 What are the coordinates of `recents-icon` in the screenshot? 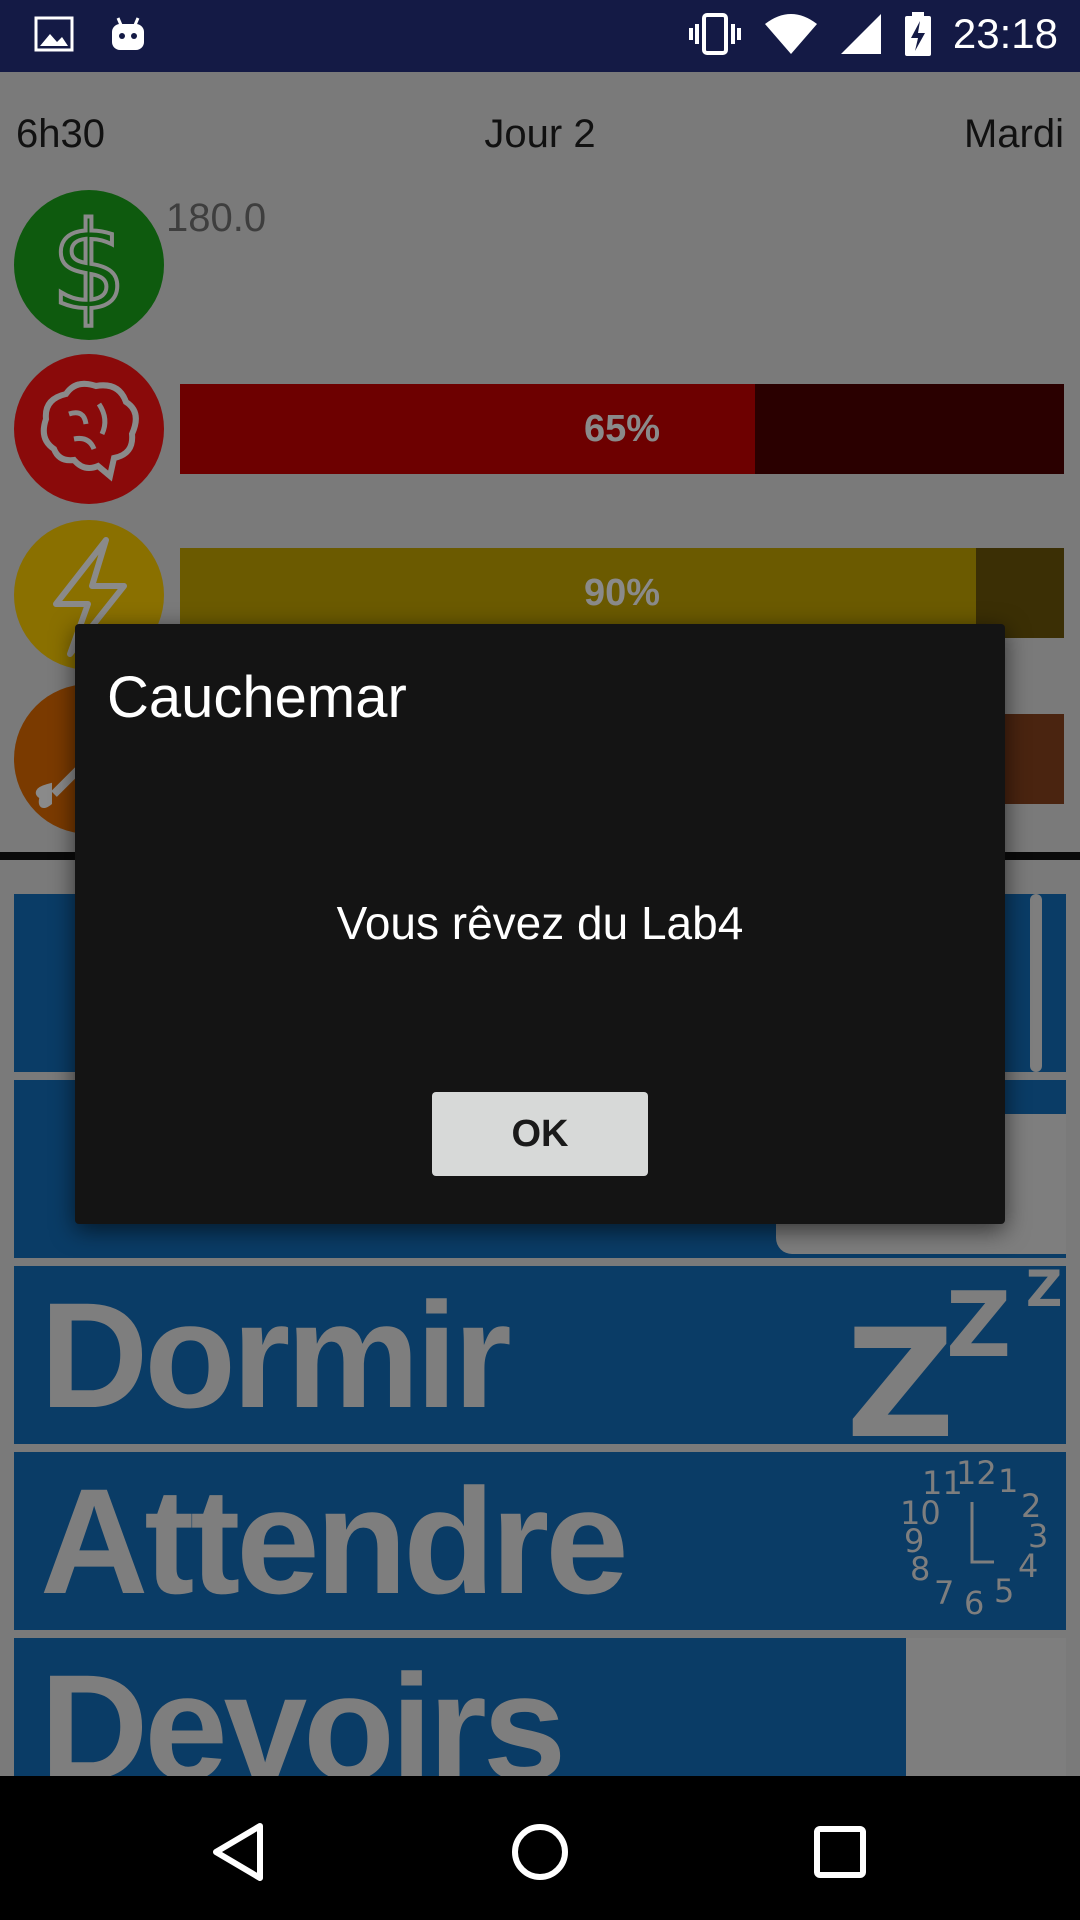 It's located at (840, 1852).